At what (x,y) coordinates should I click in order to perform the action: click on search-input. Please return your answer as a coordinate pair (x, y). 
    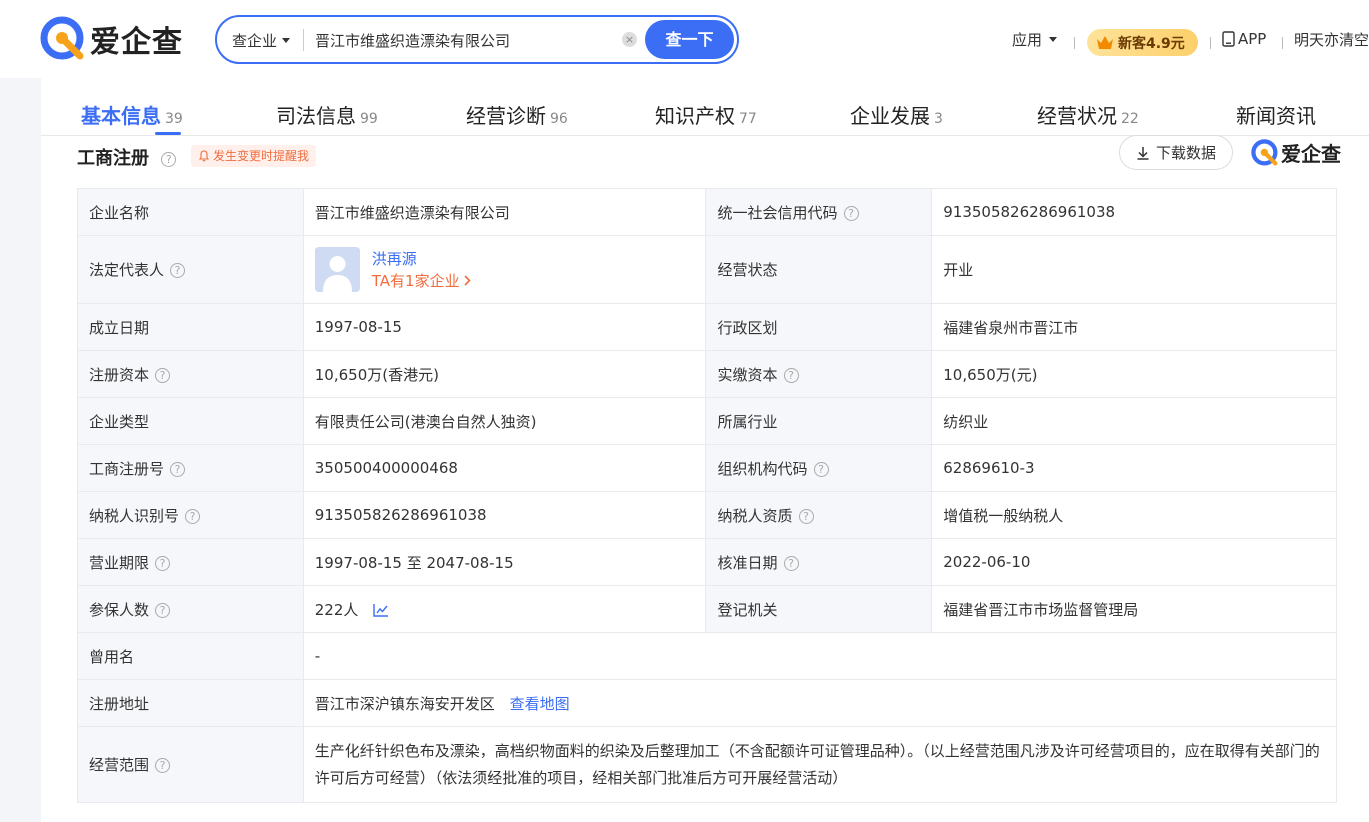
    Looking at the image, I should click on (460, 40).